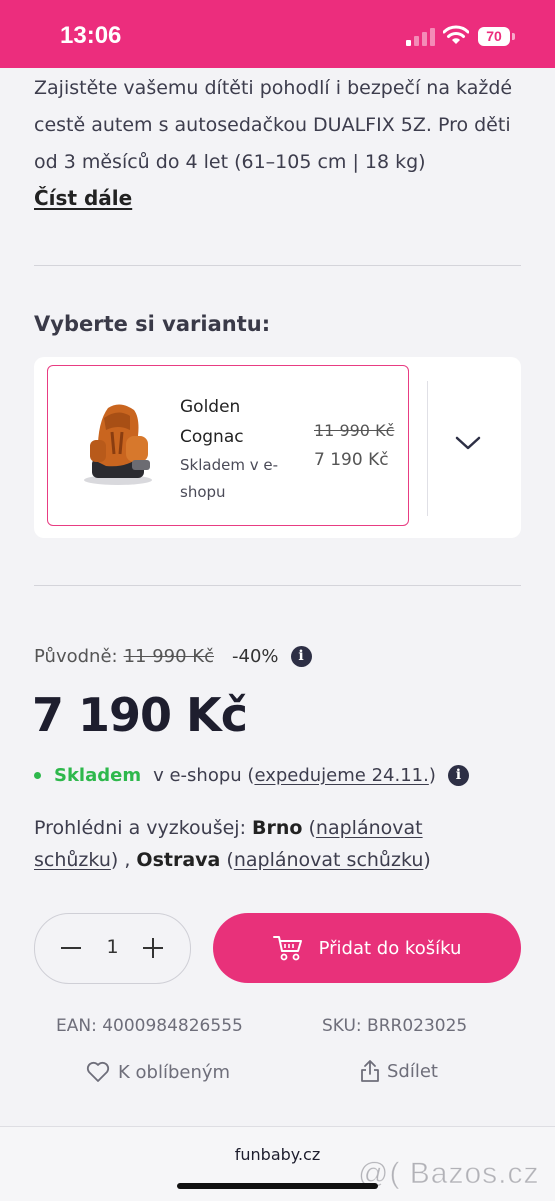 This screenshot has height=1201, width=555. I want to click on original-price-row: Původně: 11 990 Kč -40% i, so click(173, 656).